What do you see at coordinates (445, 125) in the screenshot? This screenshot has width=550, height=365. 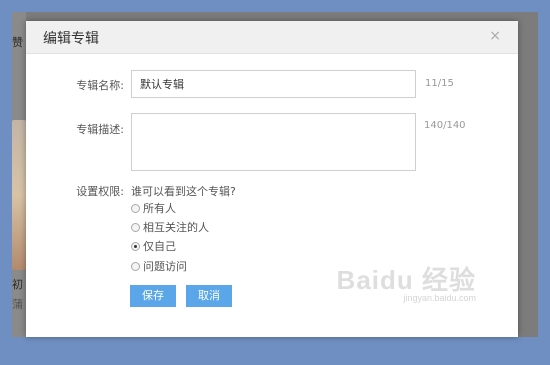 I see `album-desc-count: 140/140` at bounding box center [445, 125].